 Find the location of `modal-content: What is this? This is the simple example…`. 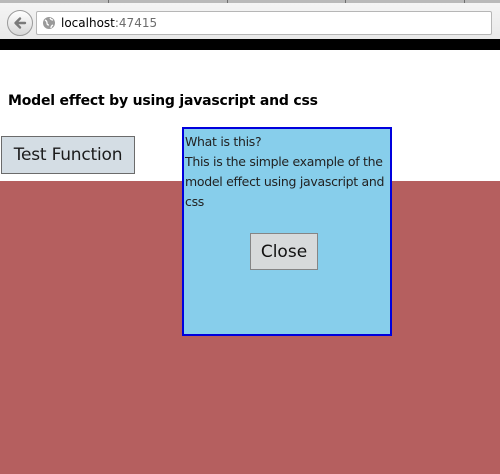

modal-content: What is this? This is the simple example… is located at coordinates (288, 172).